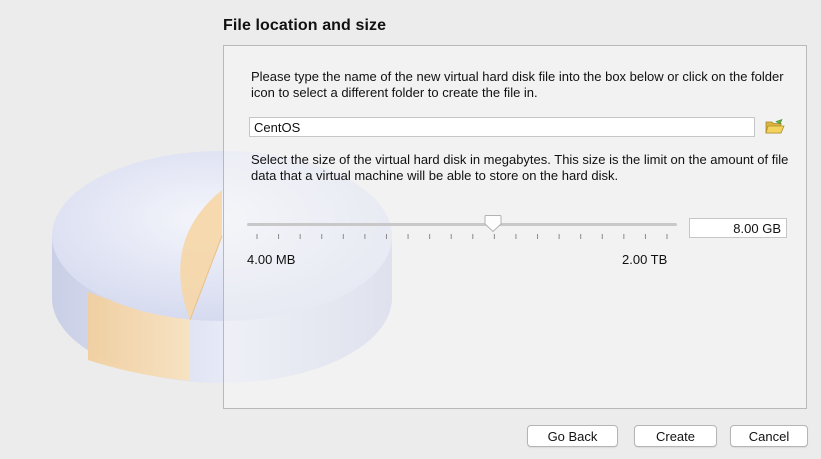  I want to click on size-min-label: 4.00 MB, so click(271, 259).